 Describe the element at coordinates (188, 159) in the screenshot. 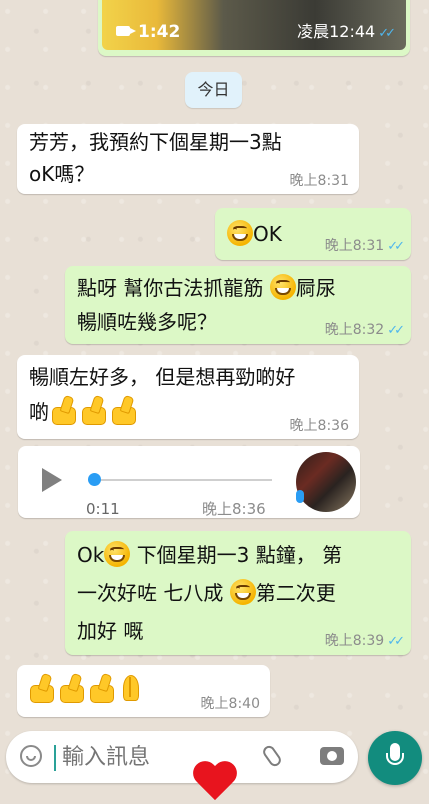

I see `message-incoming: 芳芳，我預約下個星期一3點 oK嗎？ 晚上8:31` at that location.